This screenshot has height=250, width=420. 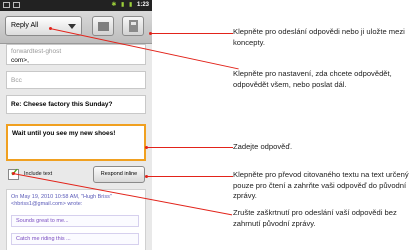 What do you see at coordinates (76, 104) in the screenshot?
I see `subject-field: Re: Cheese factory this Sunday?` at bounding box center [76, 104].